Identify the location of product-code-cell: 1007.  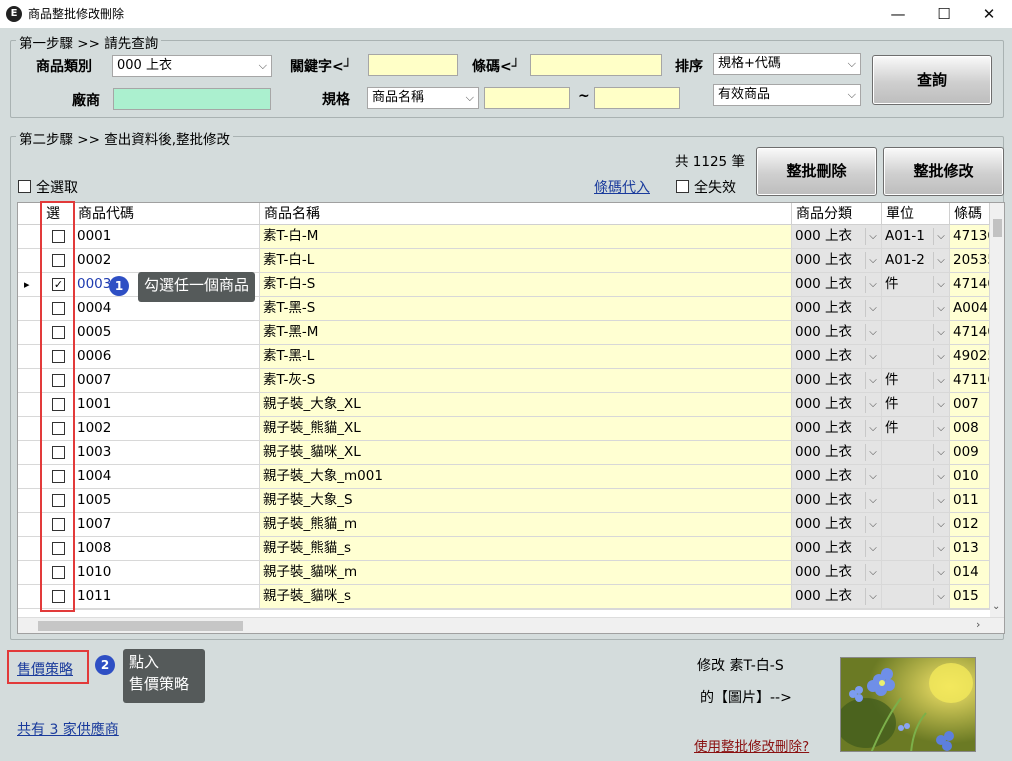
(167, 525).